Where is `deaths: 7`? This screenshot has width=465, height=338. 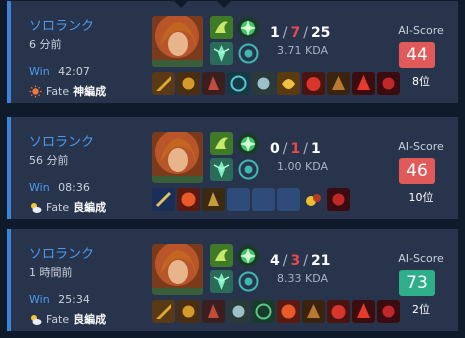 deaths: 7 is located at coordinates (295, 33).